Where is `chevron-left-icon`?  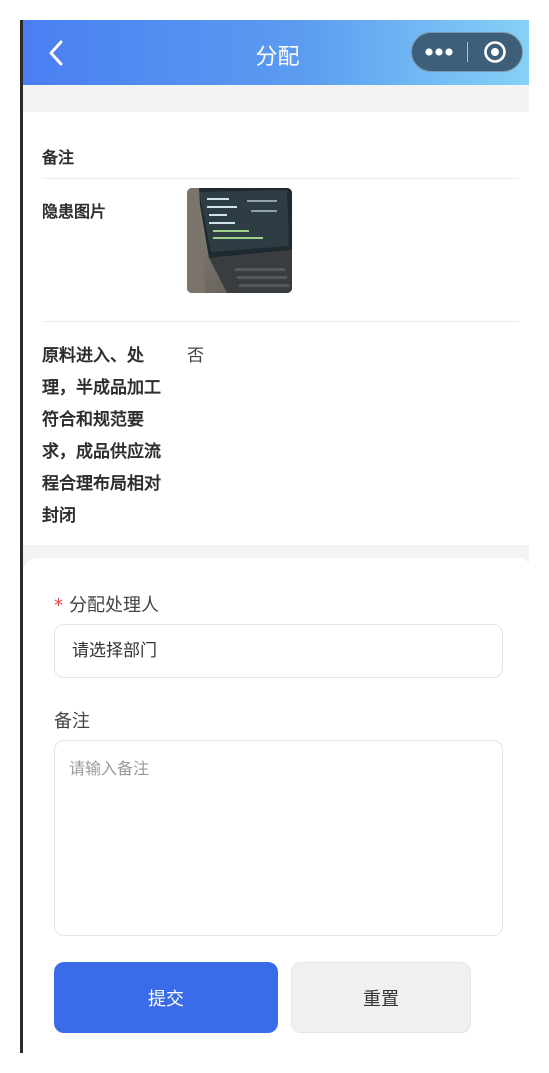
chevron-left-icon is located at coordinates (56, 53).